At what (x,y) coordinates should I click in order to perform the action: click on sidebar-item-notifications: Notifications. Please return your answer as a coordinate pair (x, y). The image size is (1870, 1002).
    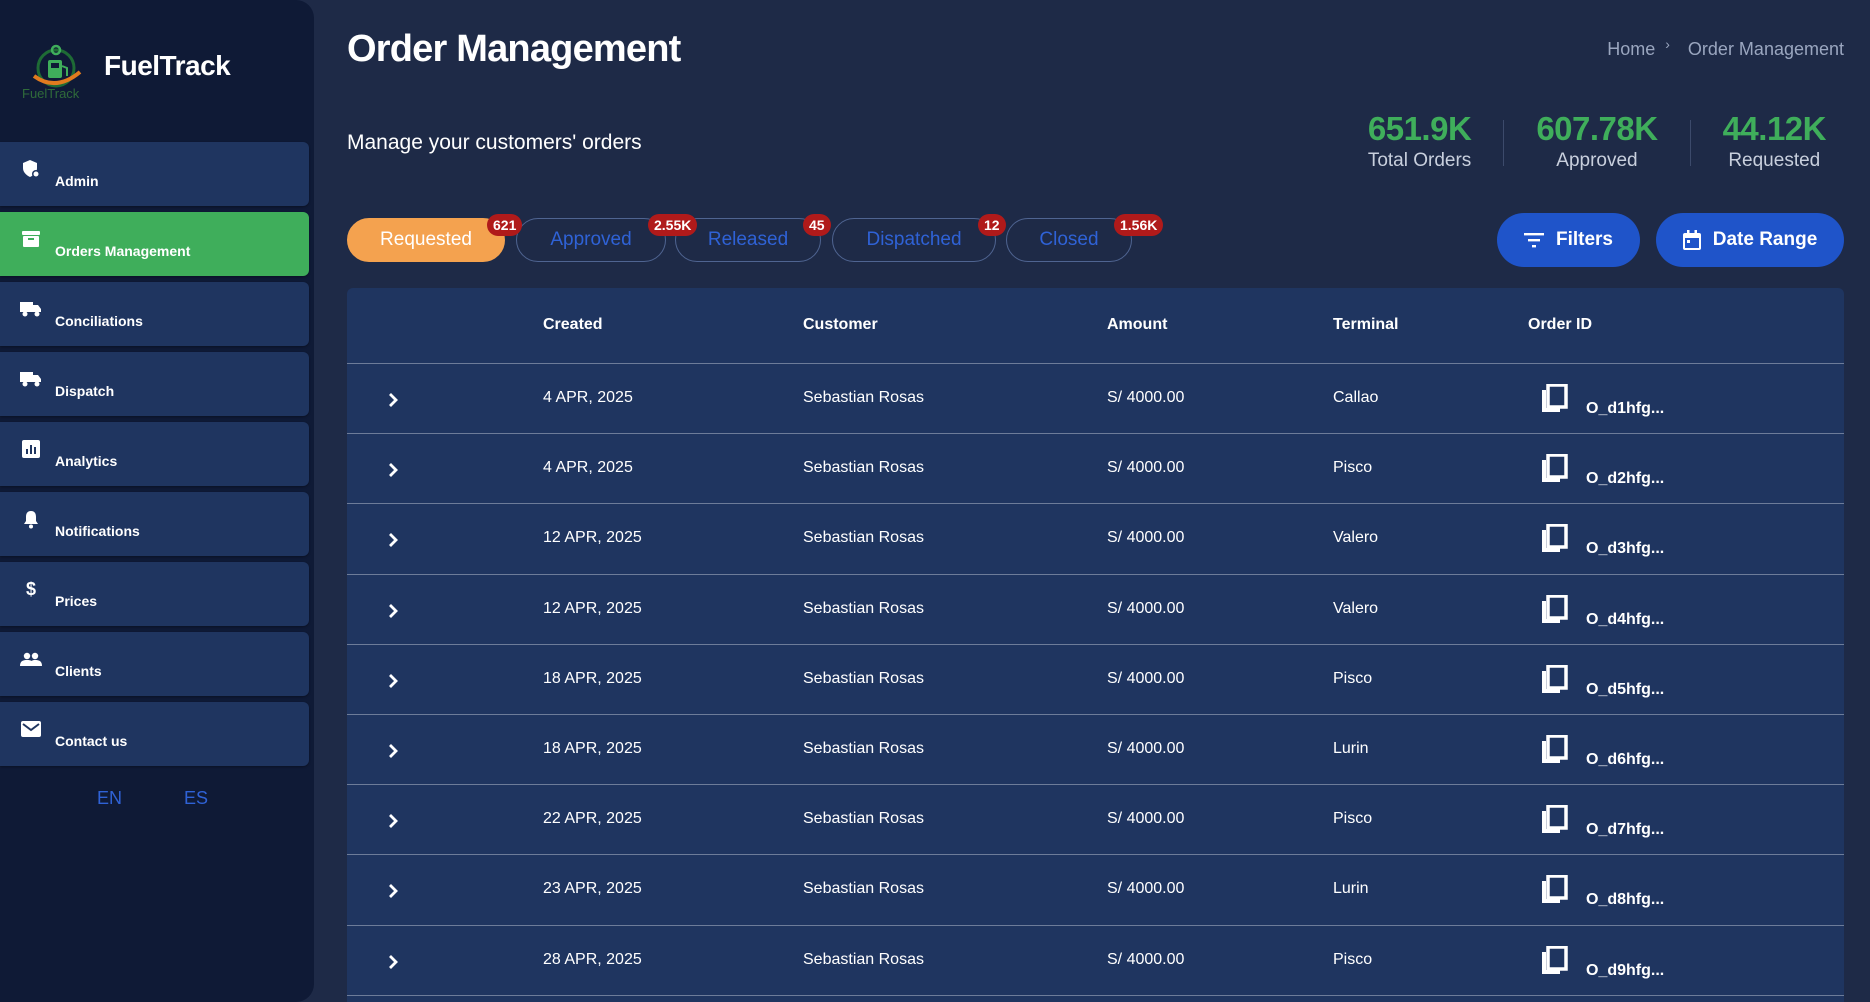
    Looking at the image, I should click on (154, 524).